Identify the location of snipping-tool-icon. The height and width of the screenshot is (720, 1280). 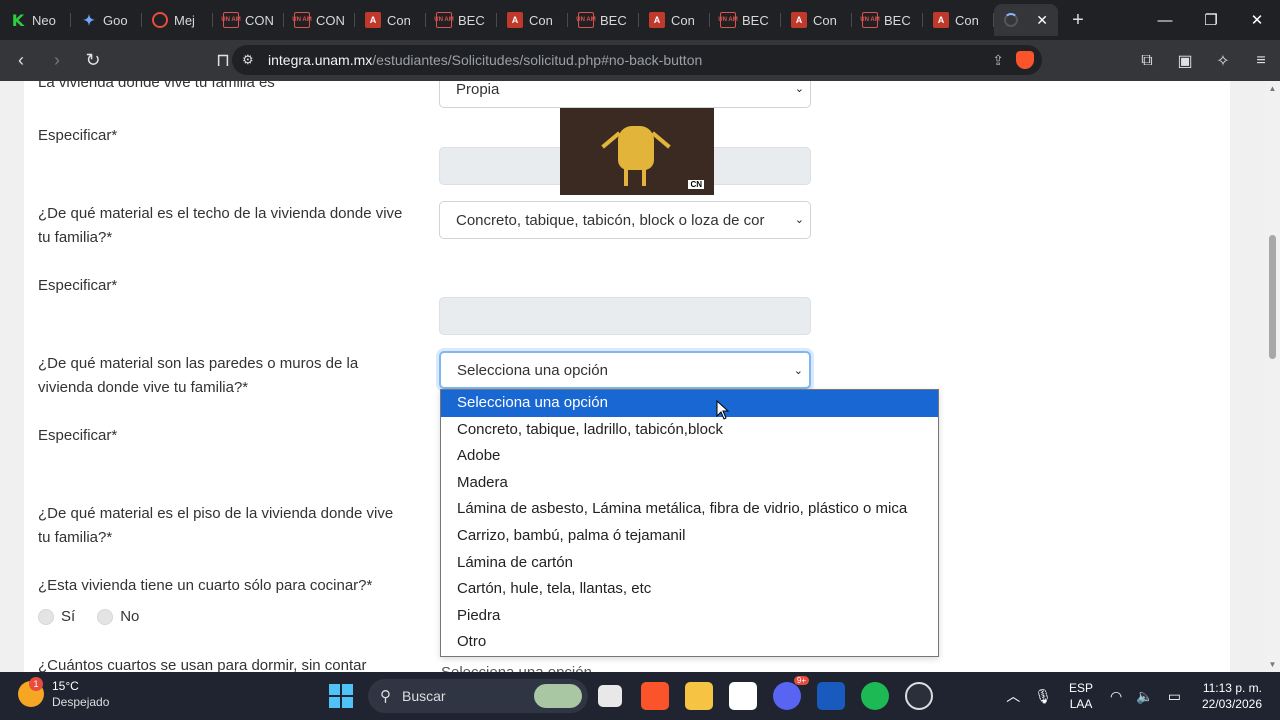
(743, 696).